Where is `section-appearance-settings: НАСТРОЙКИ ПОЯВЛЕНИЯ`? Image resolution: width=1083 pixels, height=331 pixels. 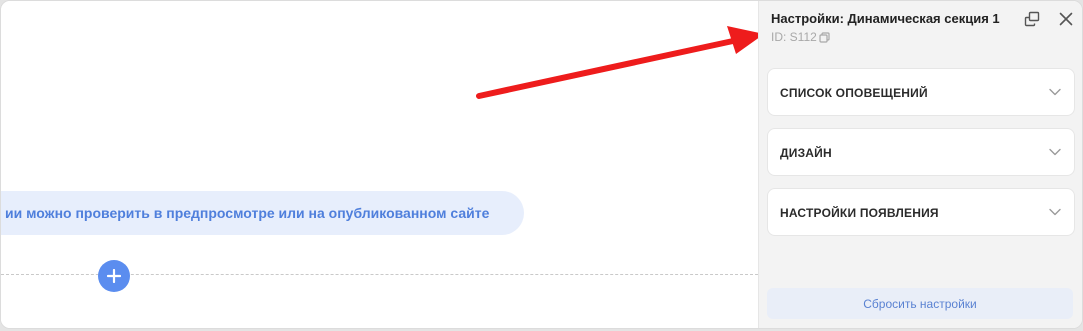 section-appearance-settings: НАСТРОЙКИ ПОЯВЛЕНИЯ is located at coordinates (921, 212).